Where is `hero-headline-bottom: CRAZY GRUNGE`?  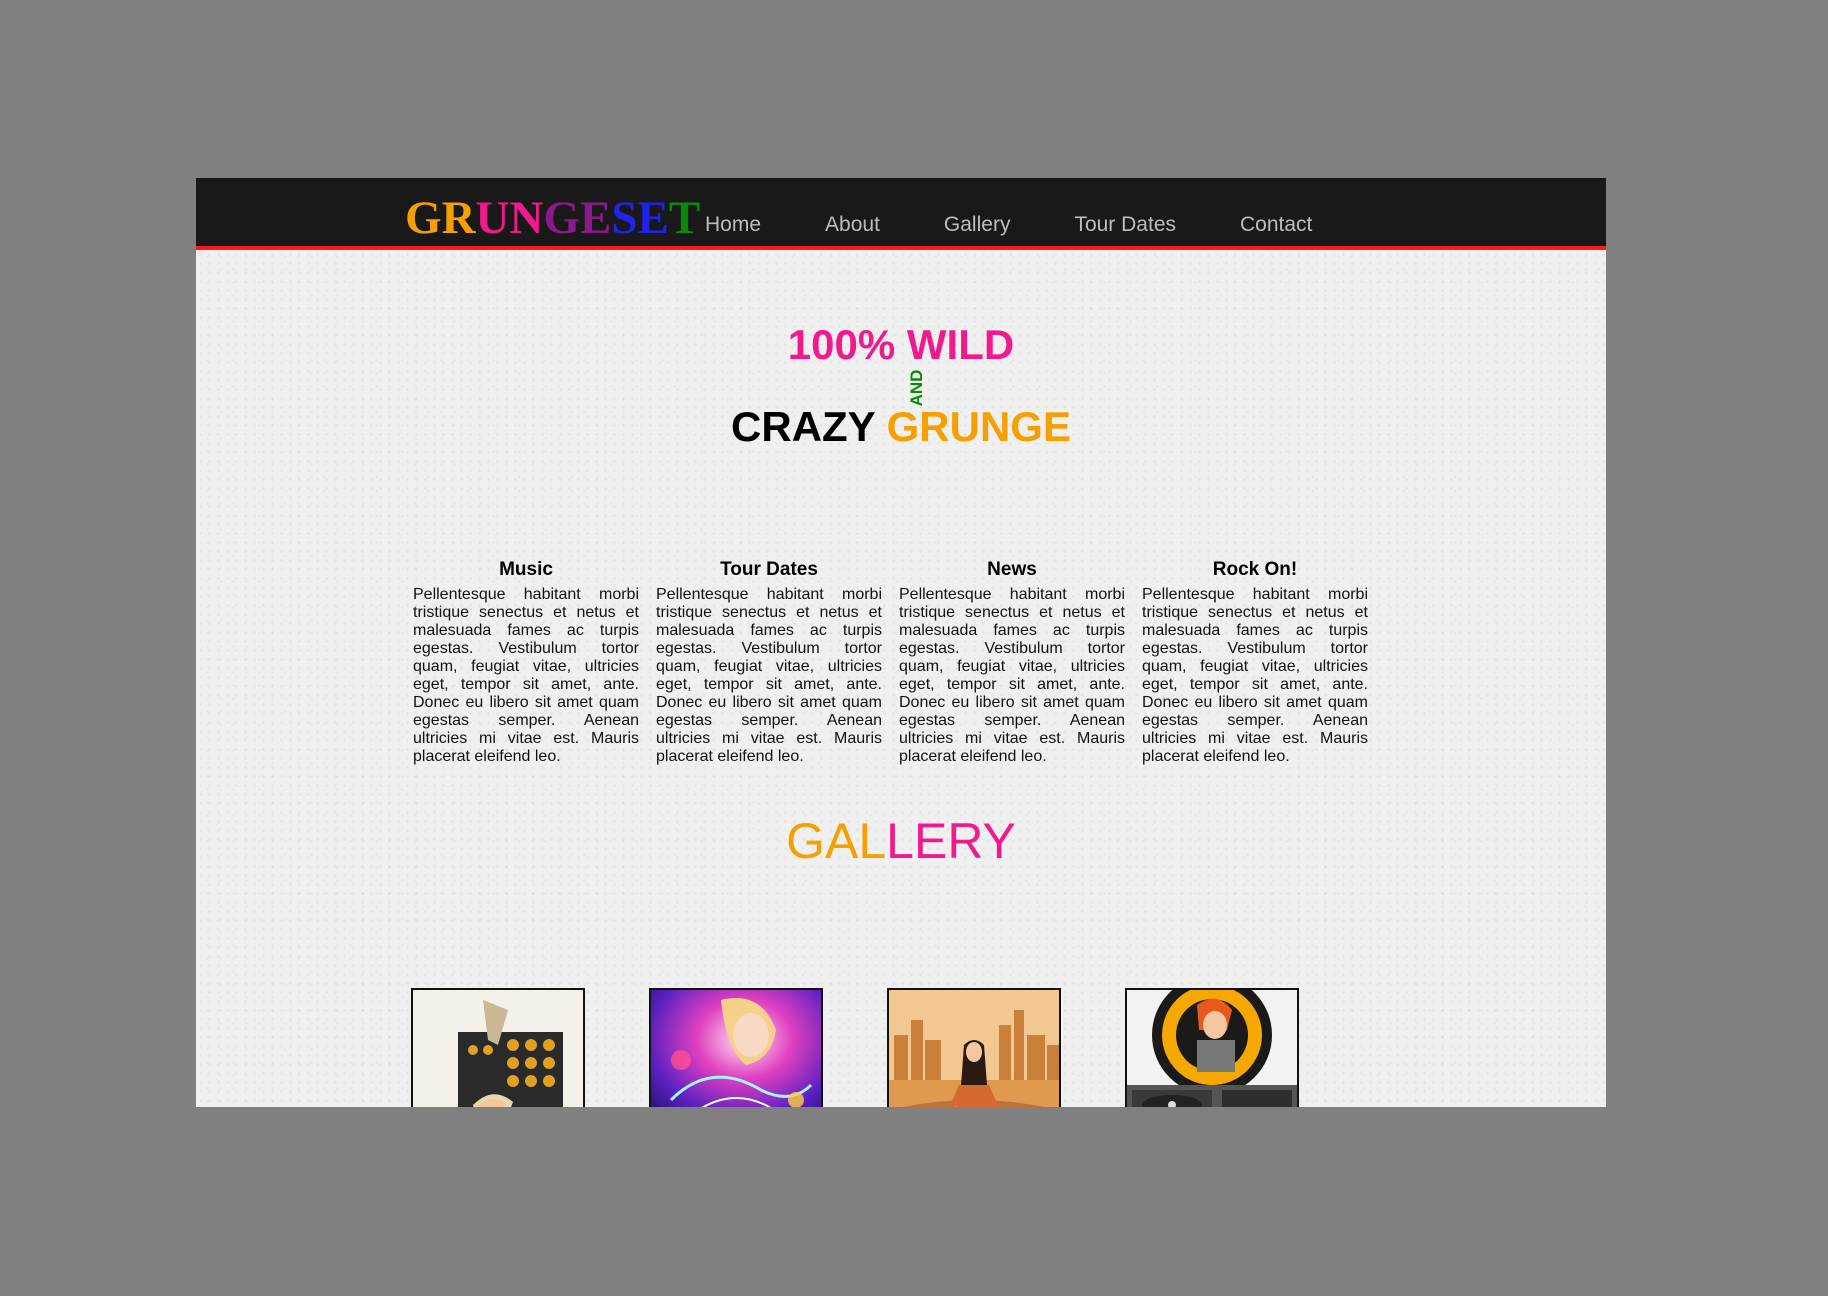 hero-headline-bottom: CRAZY GRUNGE is located at coordinates (901, 427).